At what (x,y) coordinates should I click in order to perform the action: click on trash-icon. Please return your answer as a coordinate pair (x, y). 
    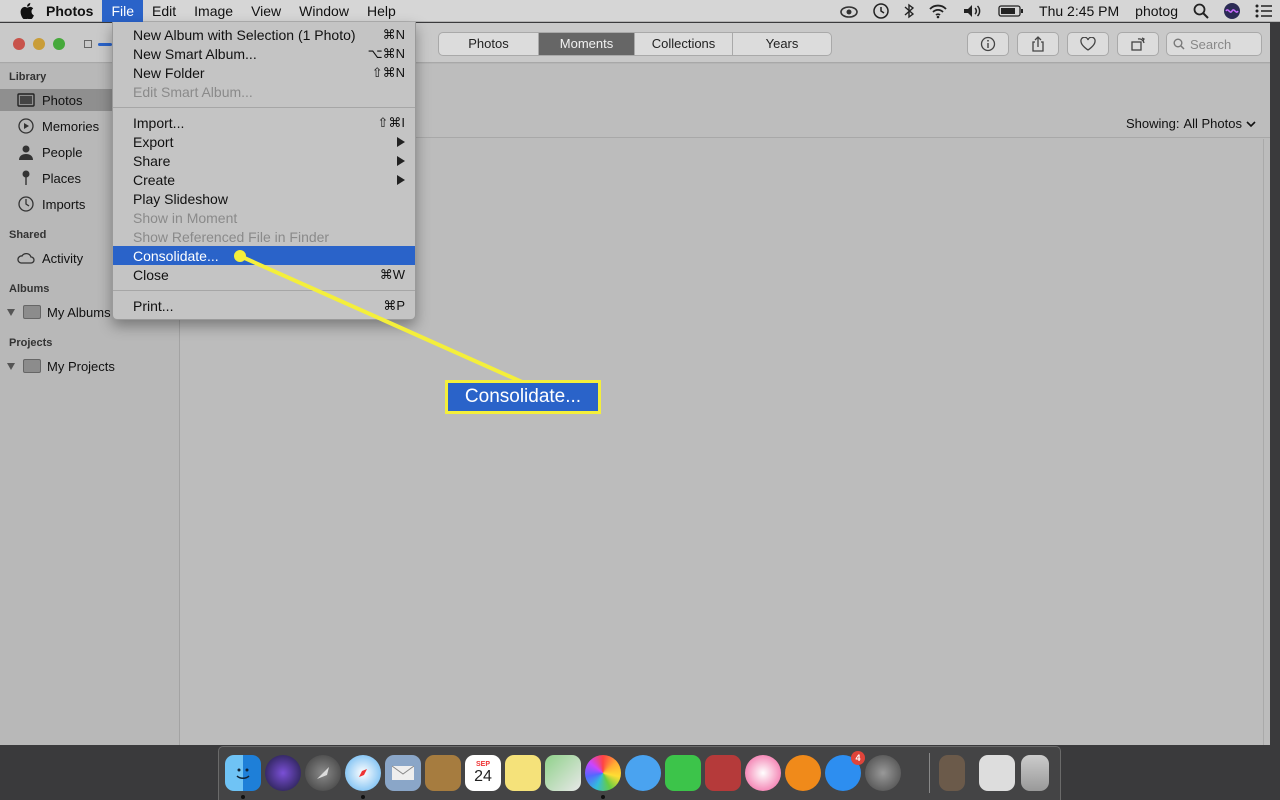
    Looking at the image, I should click on (1035, 773).